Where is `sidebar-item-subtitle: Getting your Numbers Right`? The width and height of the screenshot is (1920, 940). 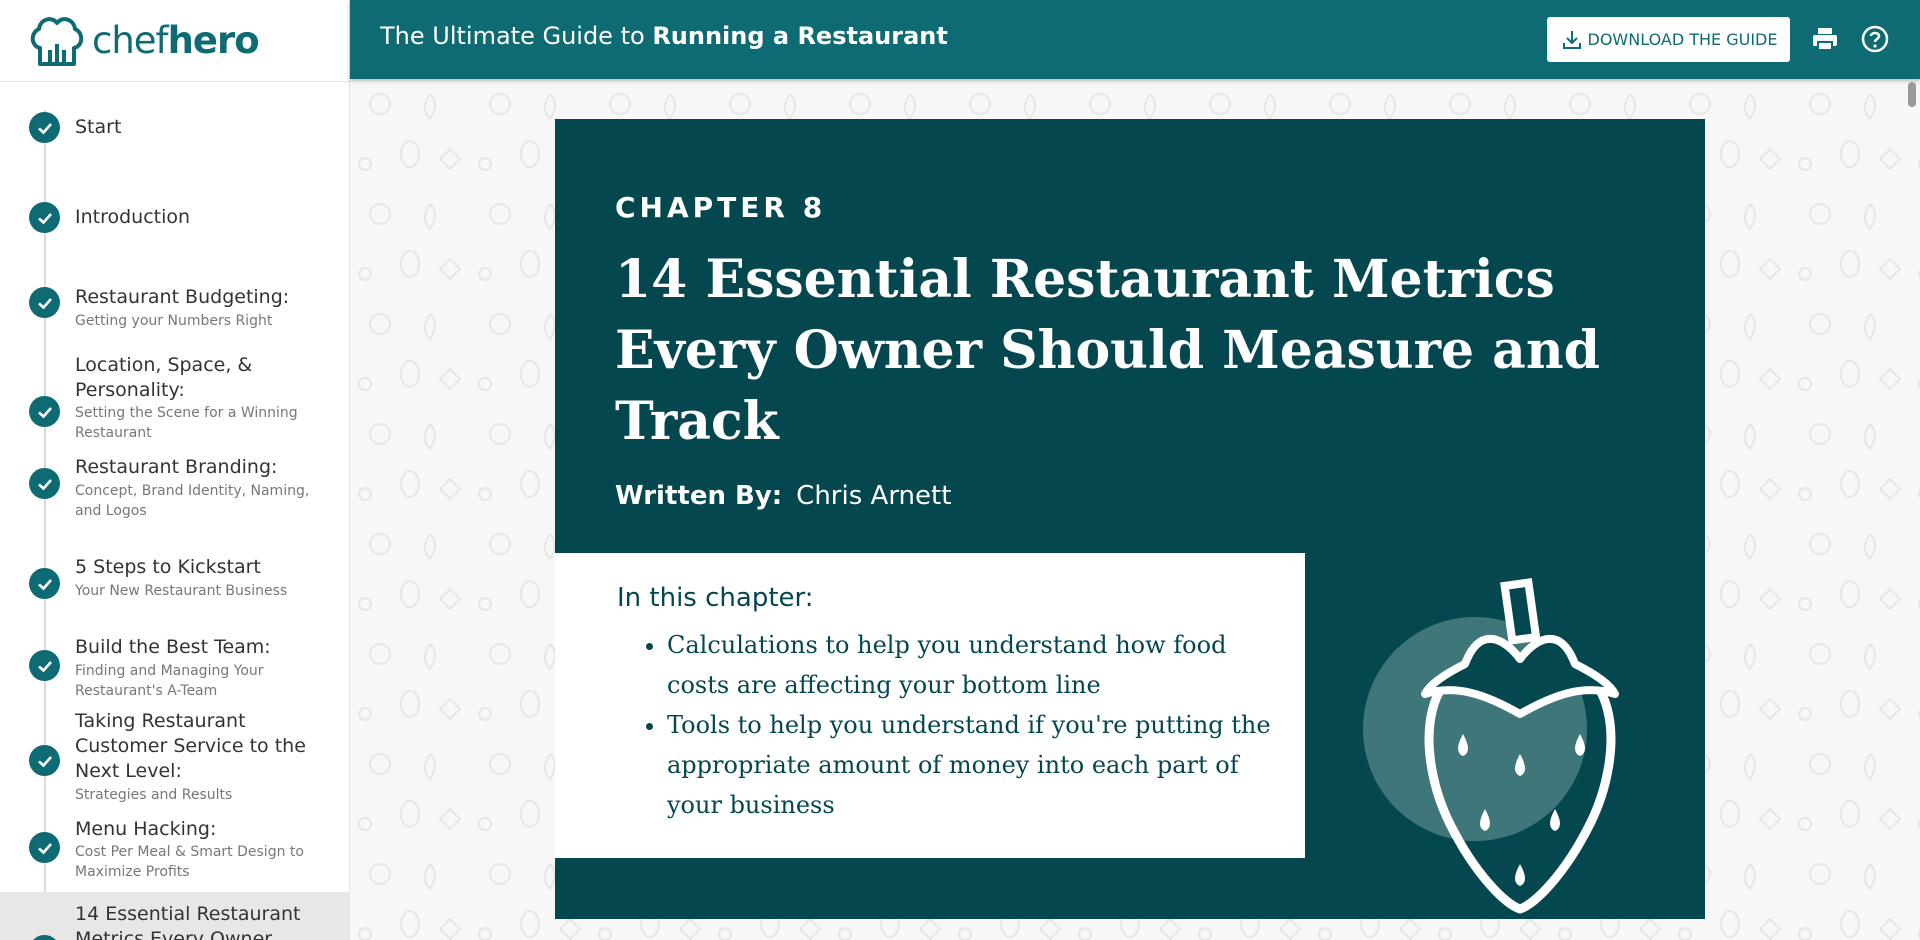
sidebar-item-subtitle: Getting your Numbers Right is located at coordinates (174, 321).